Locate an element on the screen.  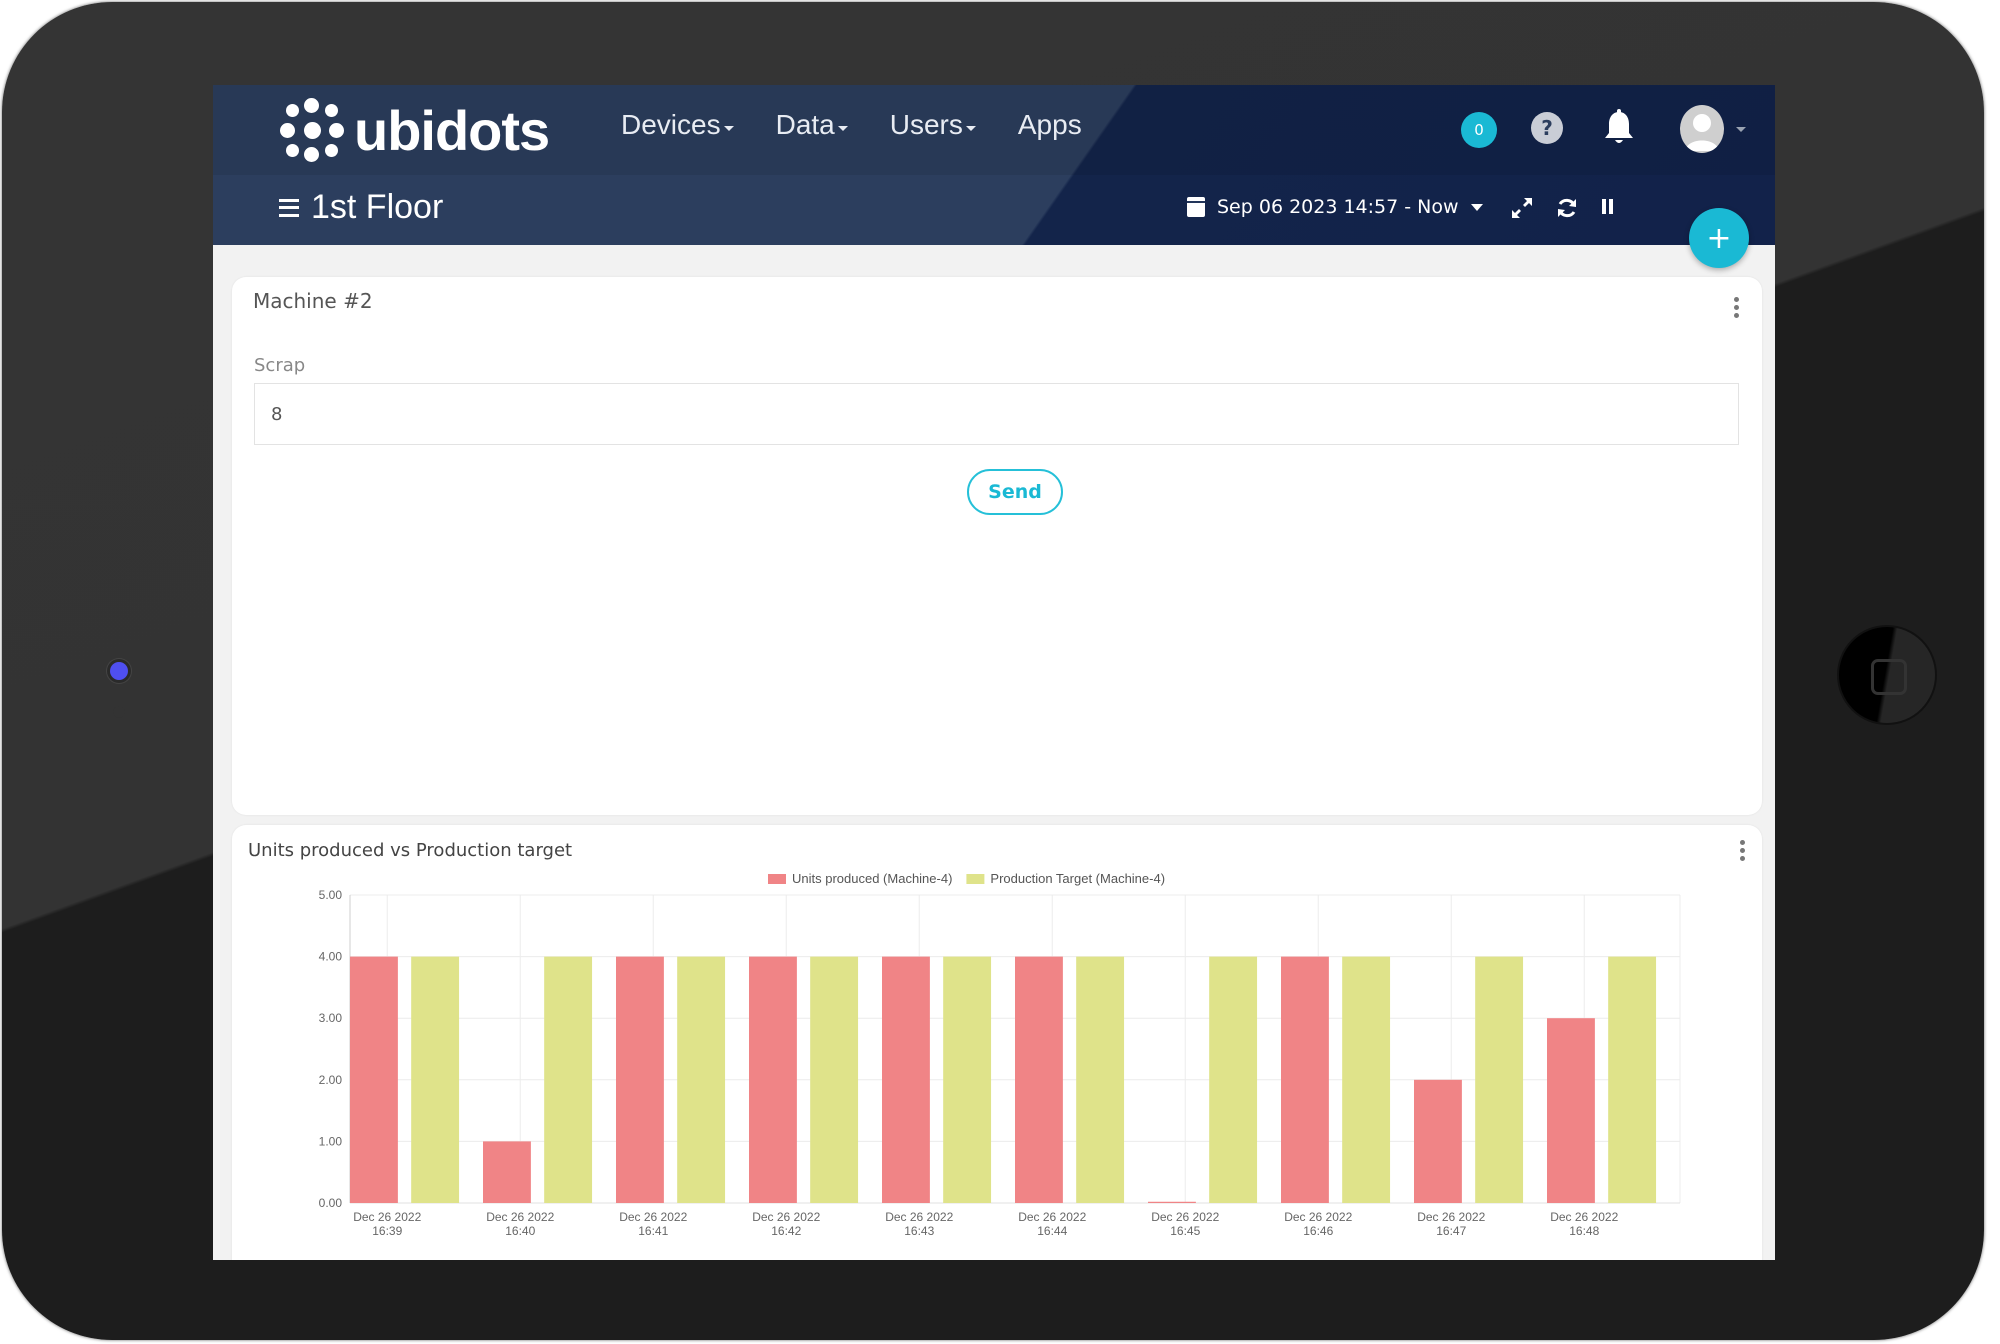
nav-apps: Apps is located at coordinates (1050, 125).